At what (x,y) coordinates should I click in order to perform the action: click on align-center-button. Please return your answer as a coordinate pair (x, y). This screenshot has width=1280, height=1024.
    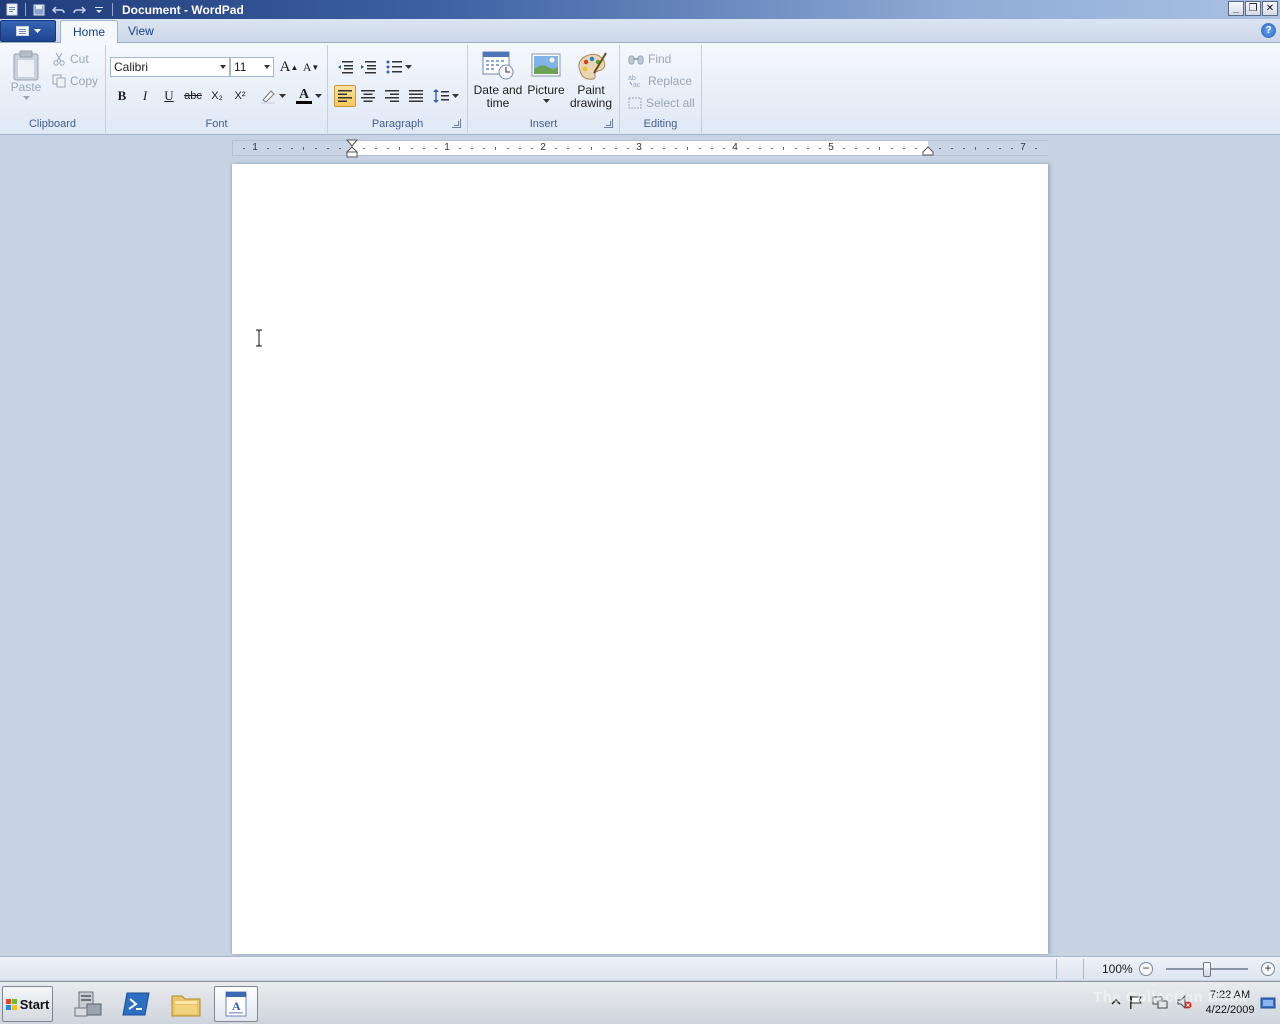
    Looking at the image, I should click on (368, 96).